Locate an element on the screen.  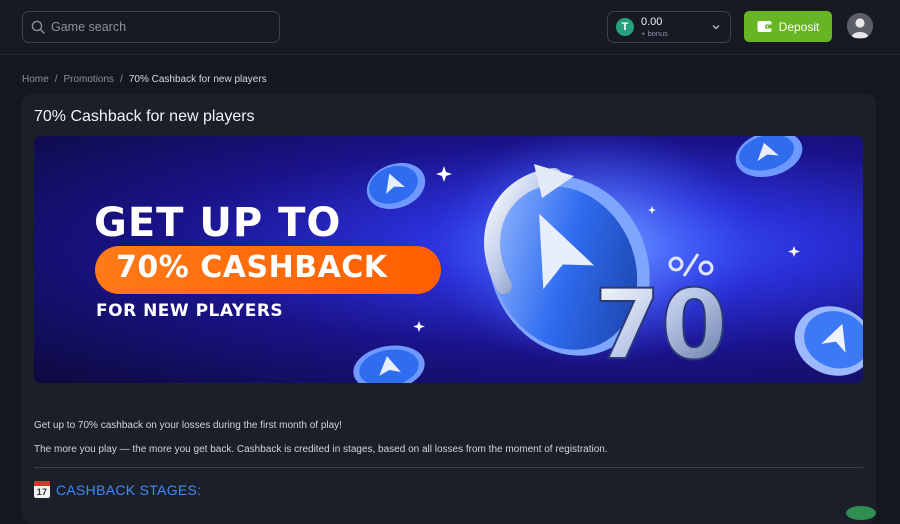
search-box is located at coordinates (151, 27).